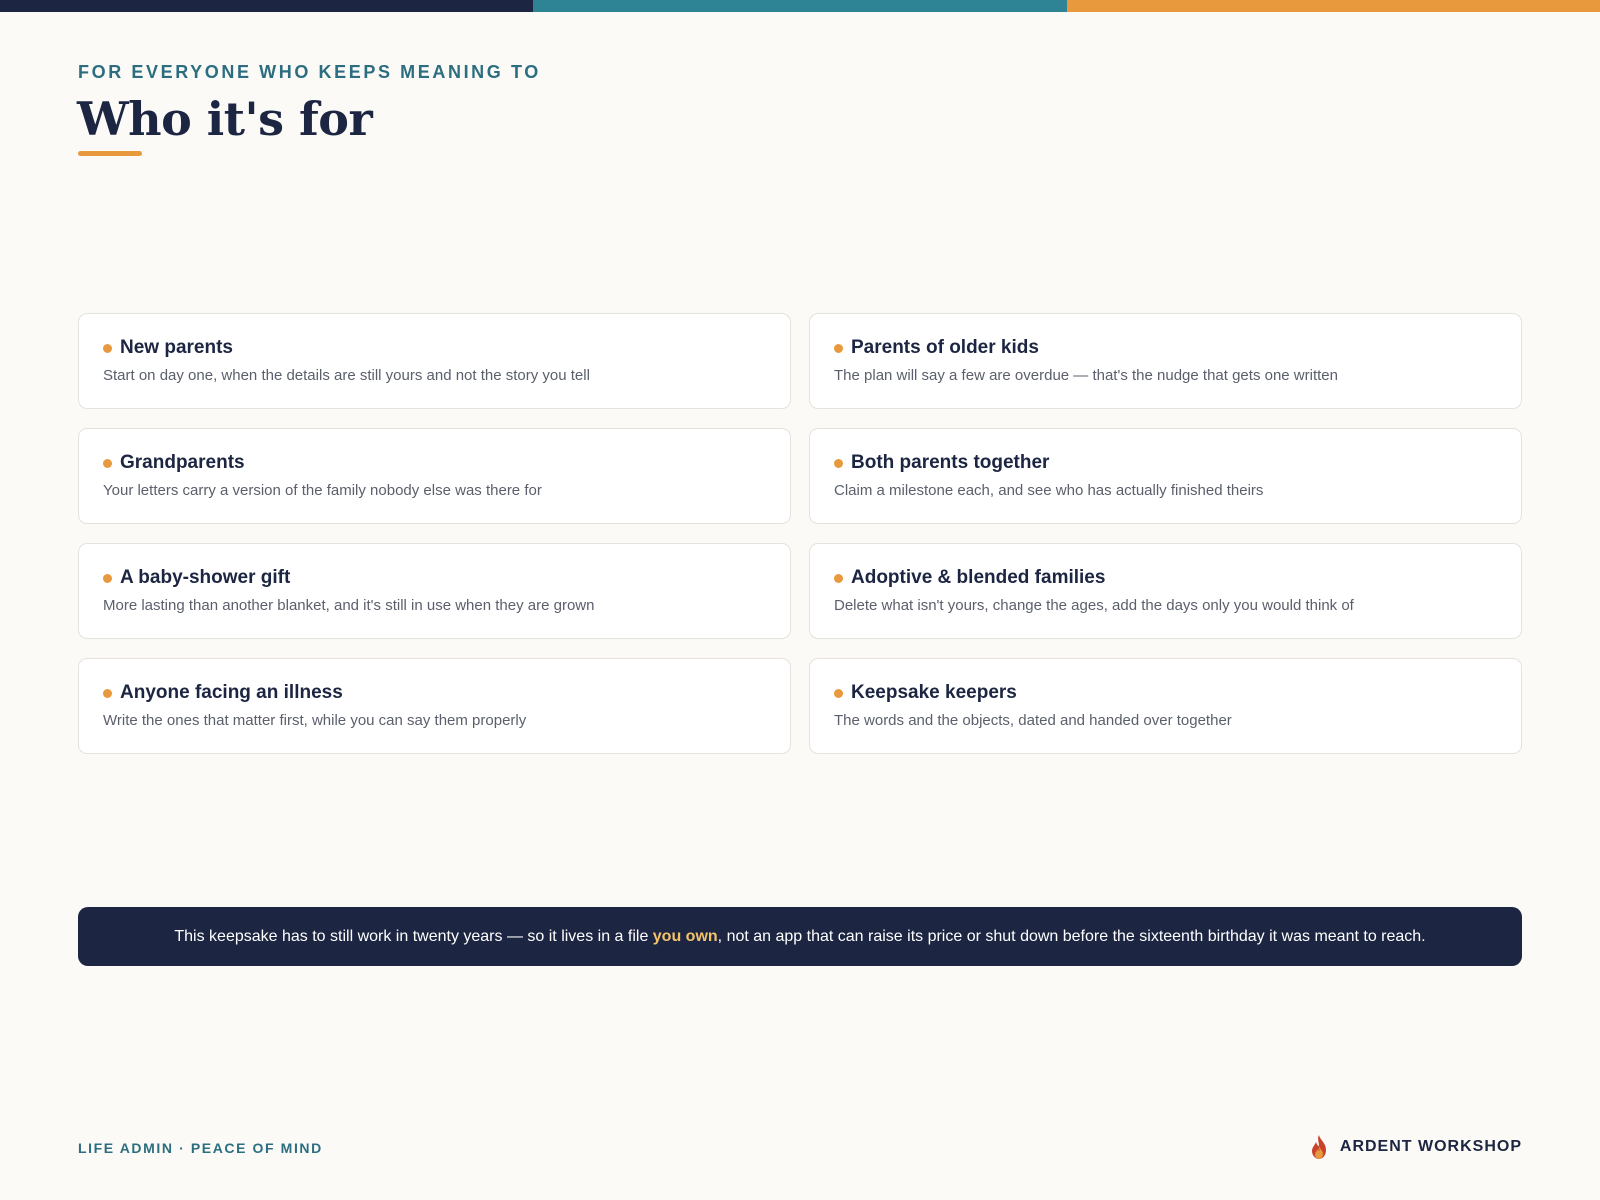  Describe the element at coordinates (205, 577) in the screenshot. I see `card-title: A baby-shower gift` at that location.